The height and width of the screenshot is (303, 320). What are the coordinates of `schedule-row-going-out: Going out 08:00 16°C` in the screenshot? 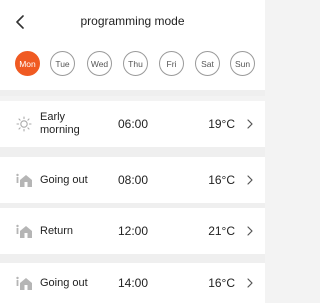 It's located at (132, 180).